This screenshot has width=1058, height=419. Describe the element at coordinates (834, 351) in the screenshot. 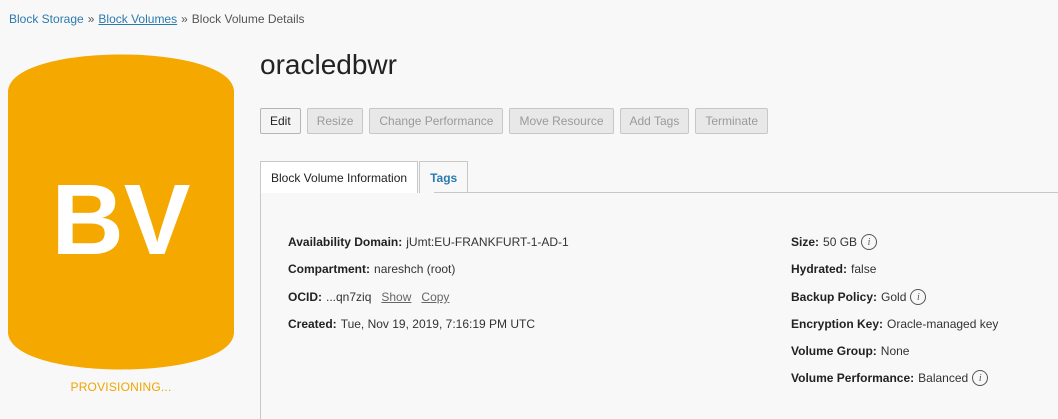

I see `volume-group-label: Volume Group:` at that location.